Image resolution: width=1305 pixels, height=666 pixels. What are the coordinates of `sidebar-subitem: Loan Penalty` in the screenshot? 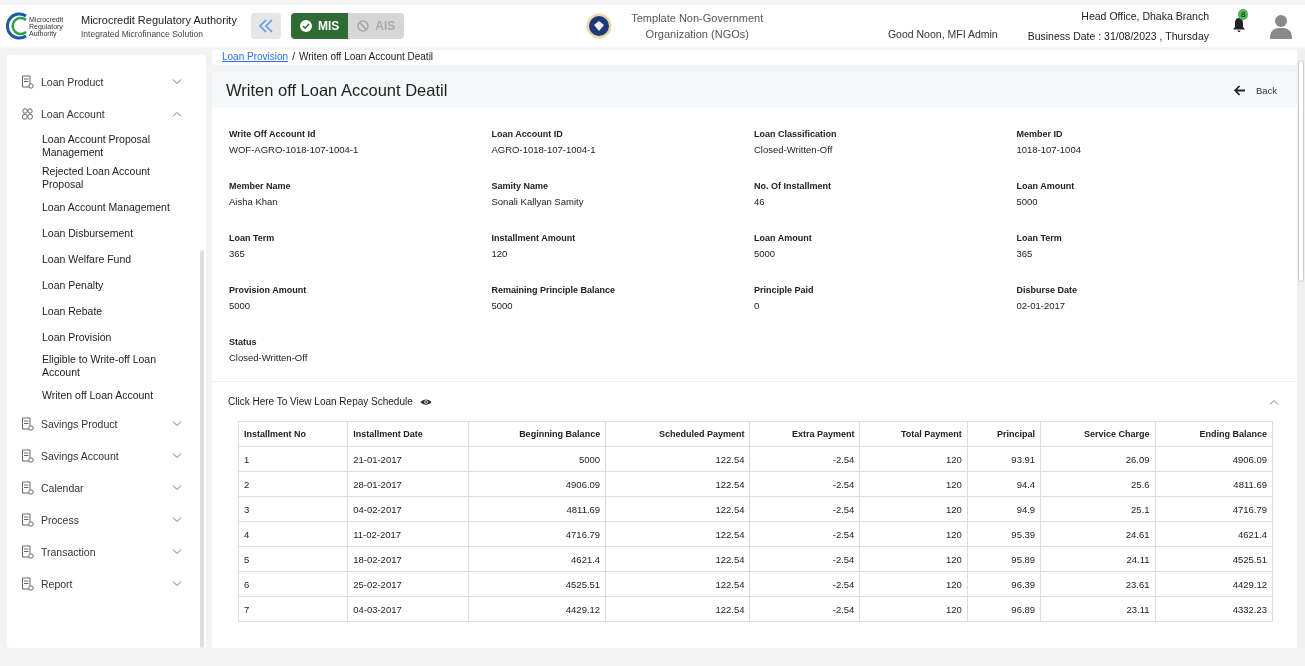 It's located at (113, 285).